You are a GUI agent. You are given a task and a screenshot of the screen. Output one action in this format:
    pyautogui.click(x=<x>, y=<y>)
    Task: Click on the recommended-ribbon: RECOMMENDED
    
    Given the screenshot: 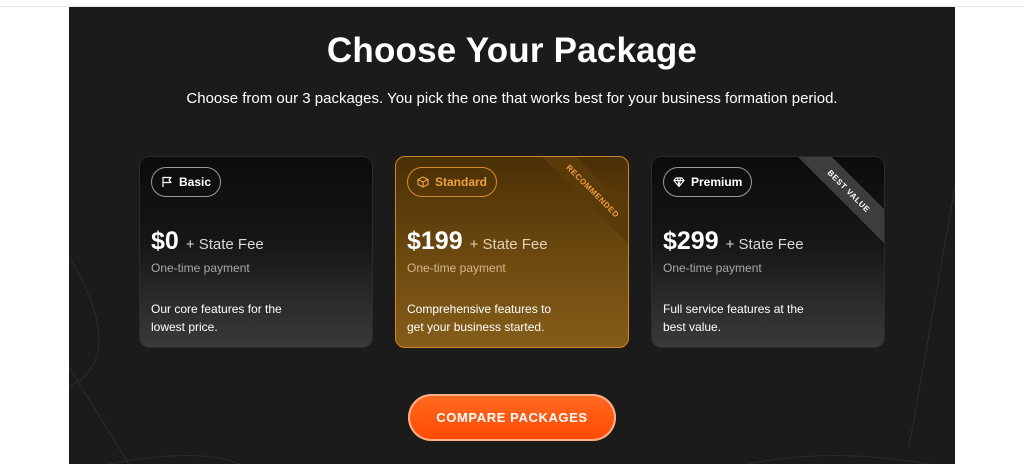 What is the action you would take?
    pyautogui.click(x=583, y=201)
    